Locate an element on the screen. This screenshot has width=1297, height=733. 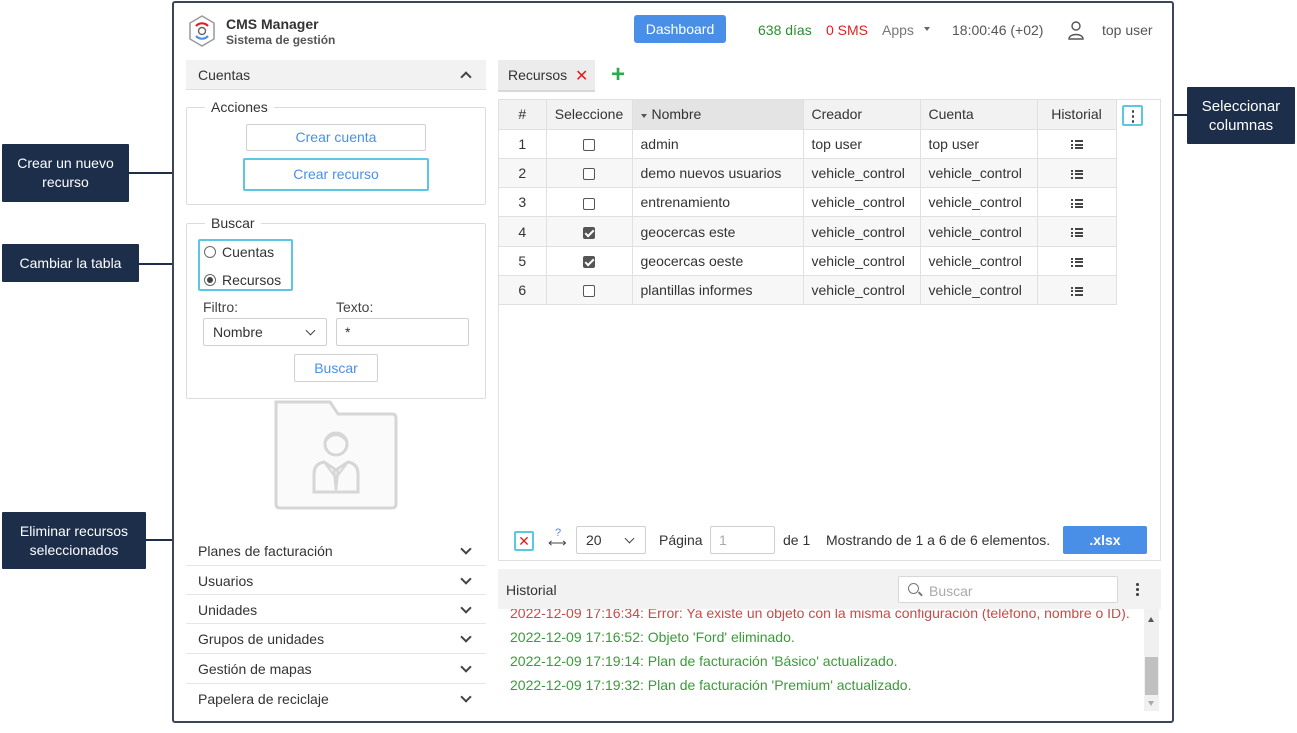
row-account: top user is located at coordinates (979, 144).